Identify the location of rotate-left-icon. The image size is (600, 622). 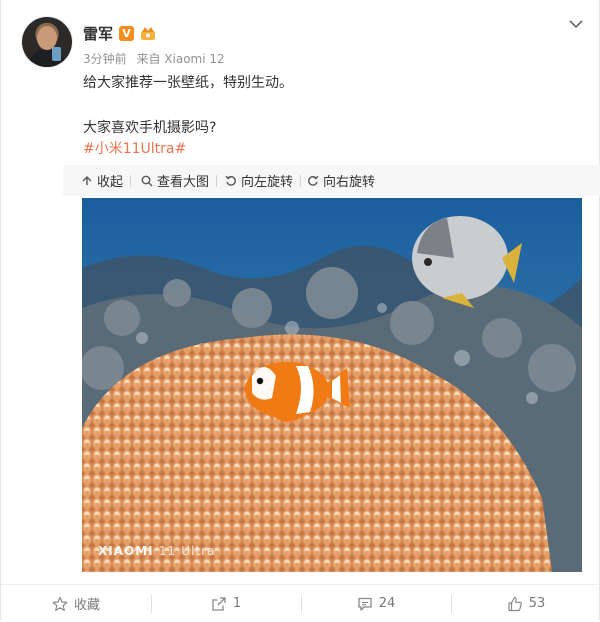
(230, 180).